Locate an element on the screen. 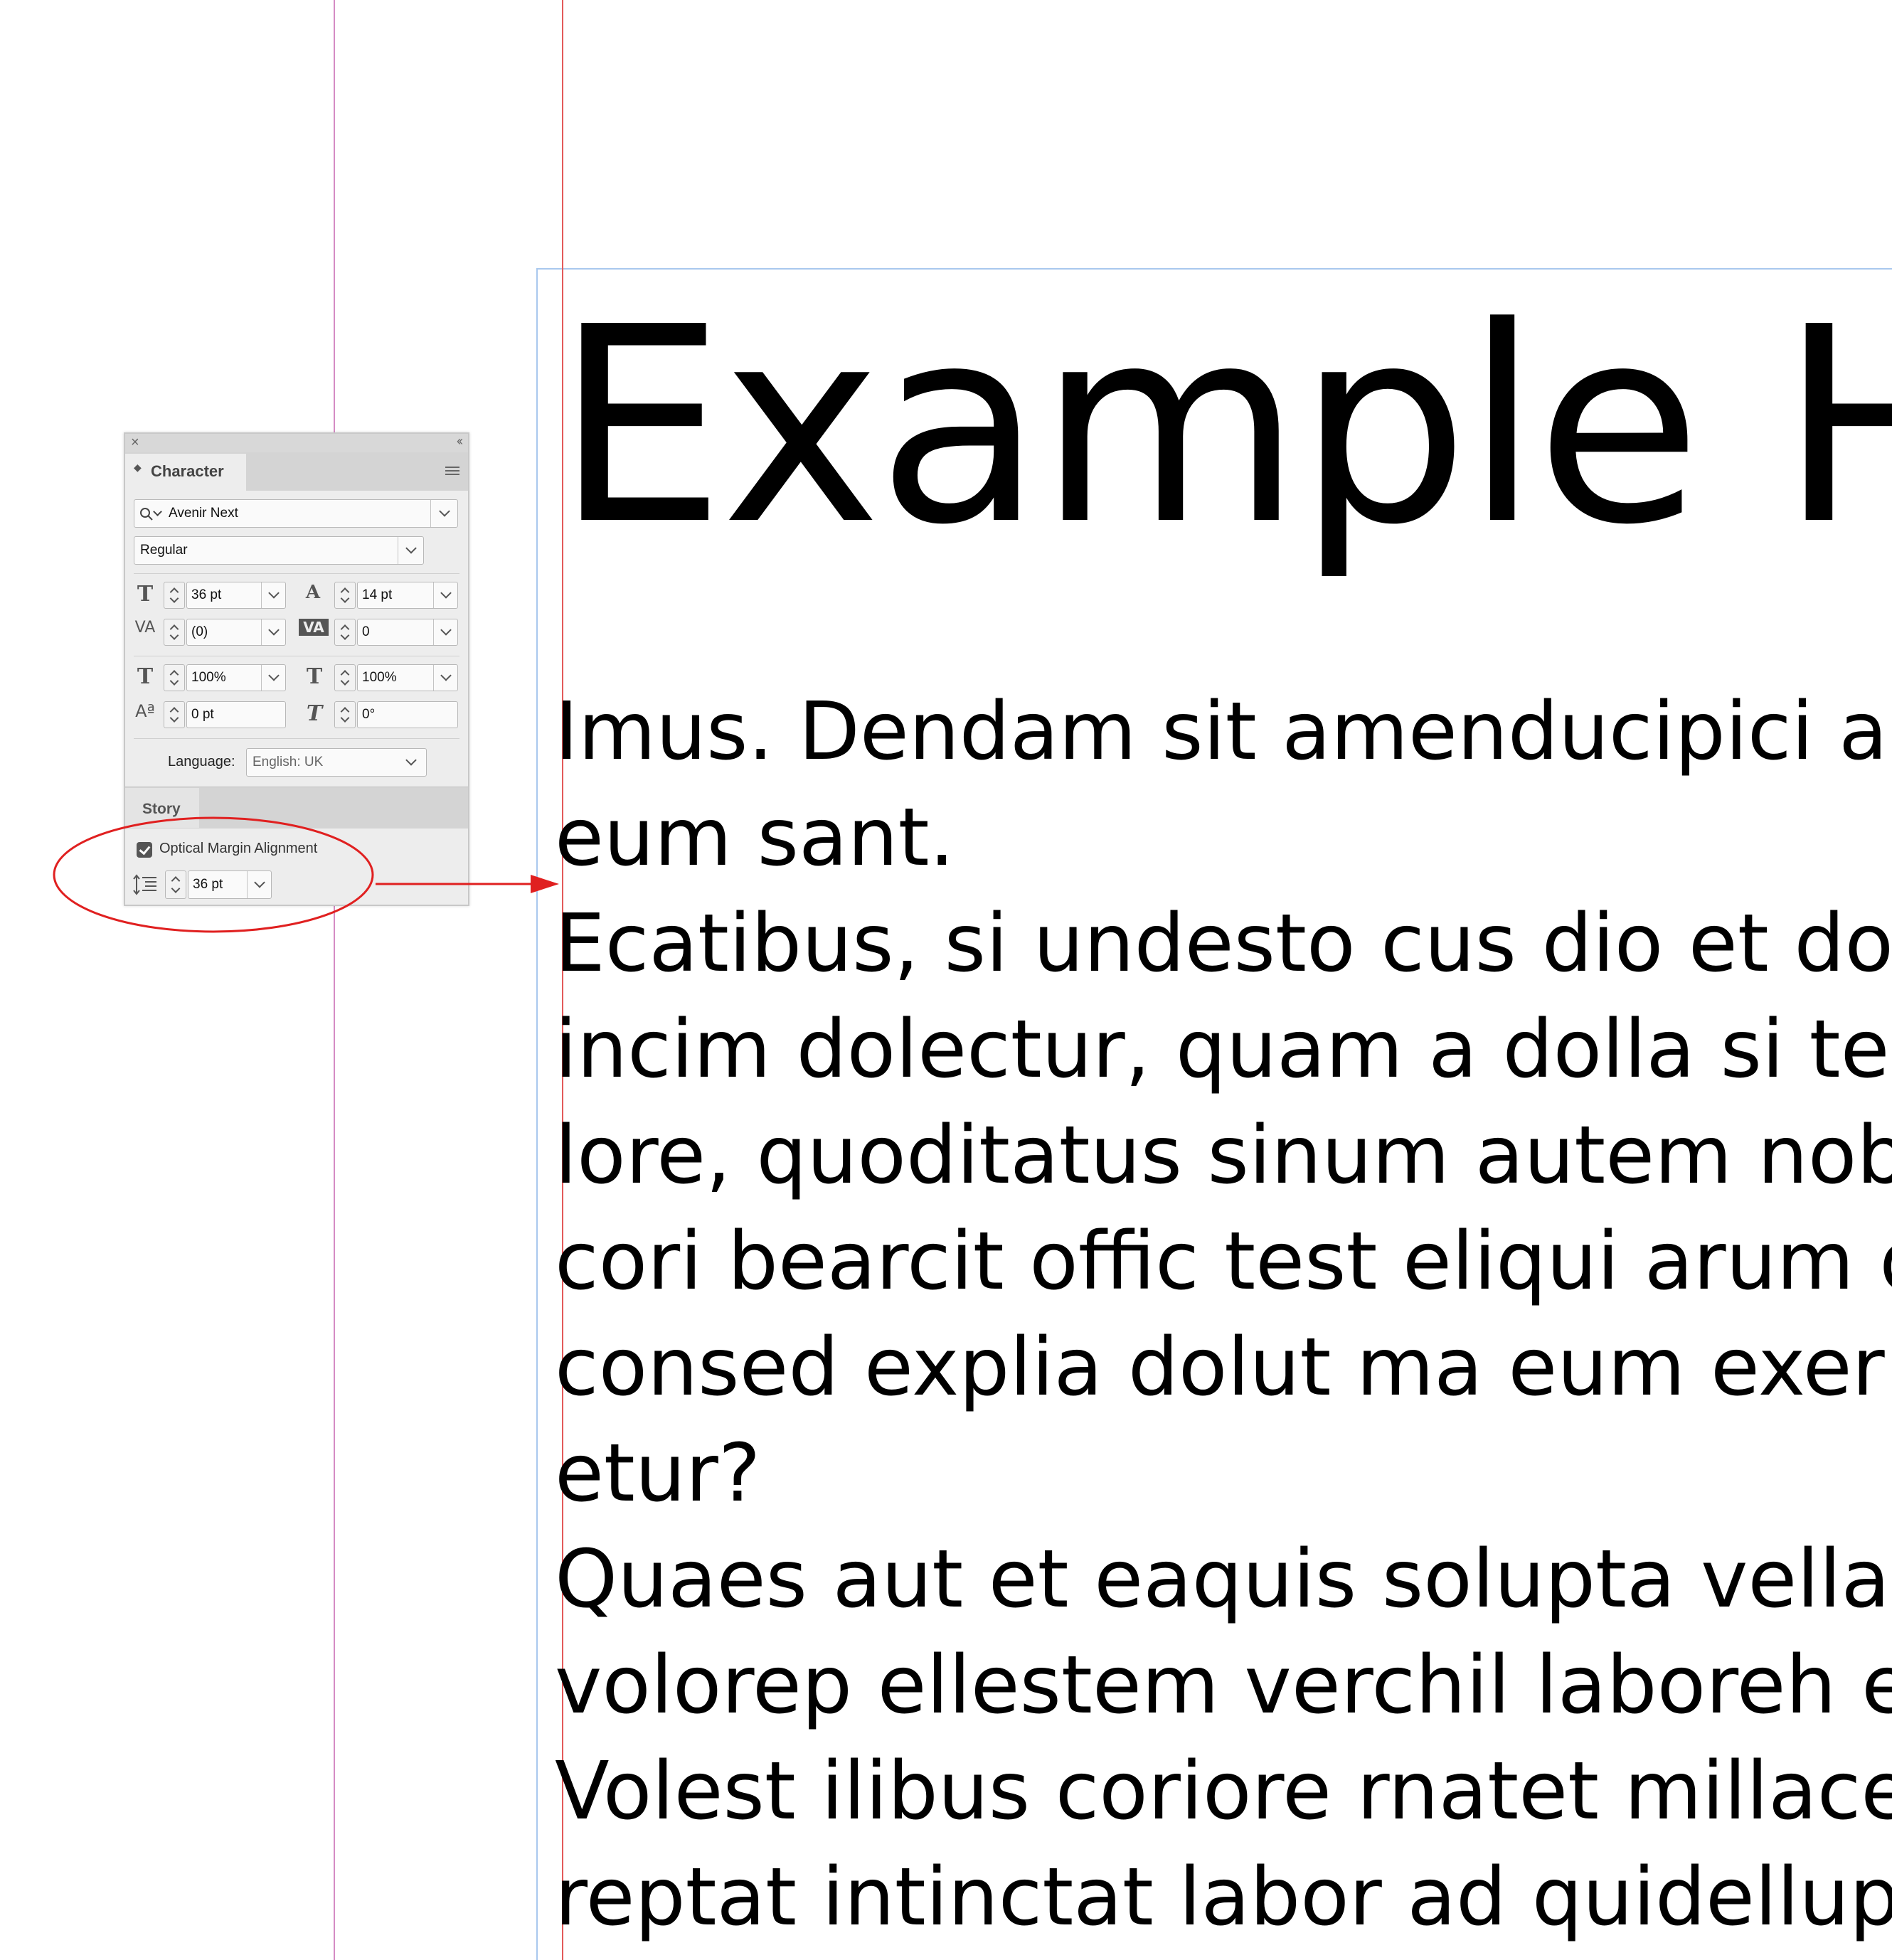 The height and width of the screenshot is (1960, 1892). tracking-stepper is located at coordinates (345, 632).